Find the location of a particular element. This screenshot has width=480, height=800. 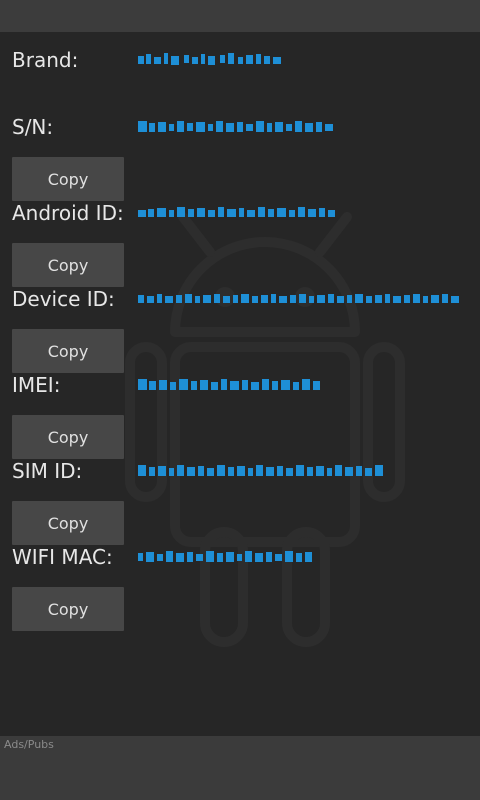

android-id-label: Android ID: is located at coordinates (68, 213).